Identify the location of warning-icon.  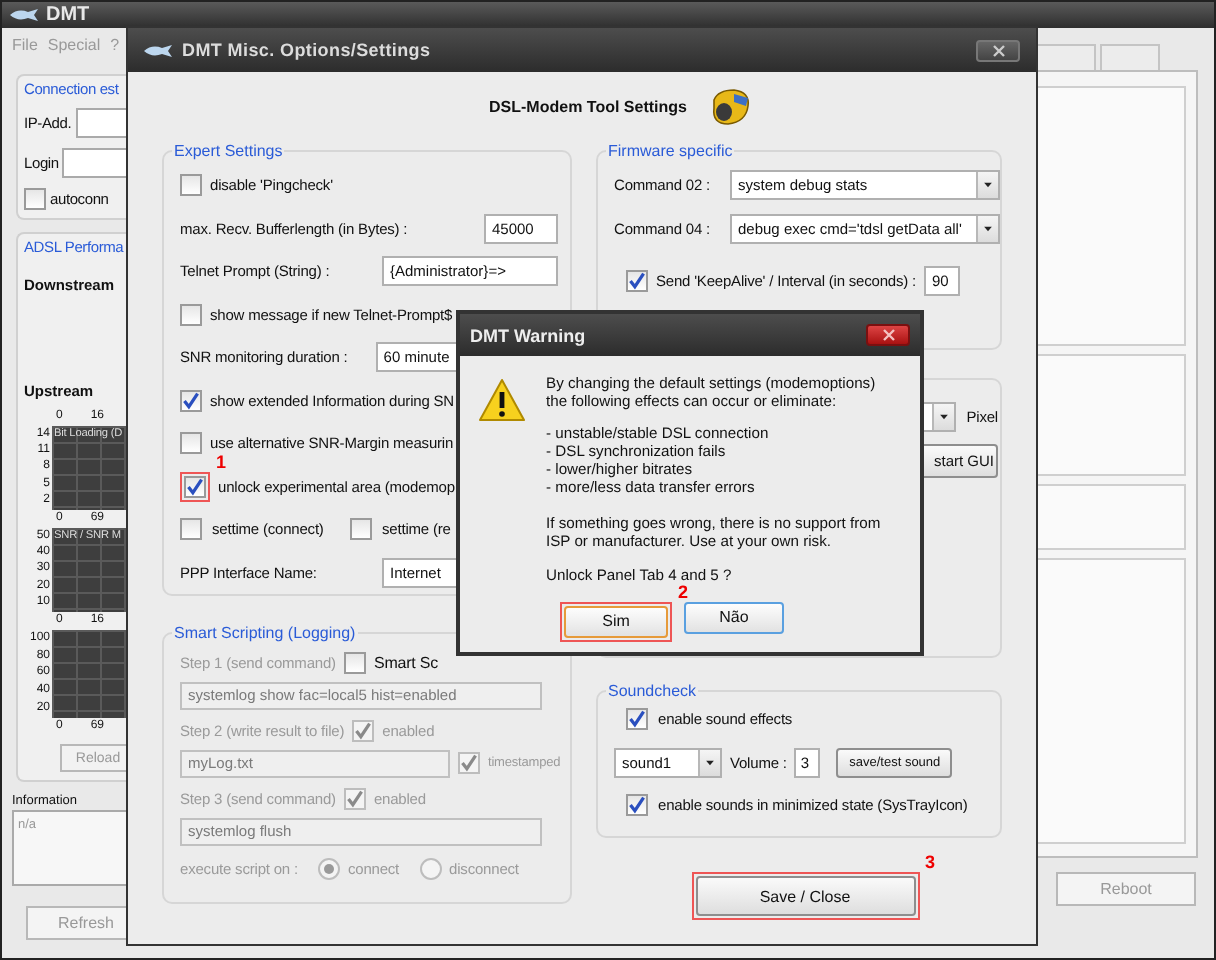
(502, 400).